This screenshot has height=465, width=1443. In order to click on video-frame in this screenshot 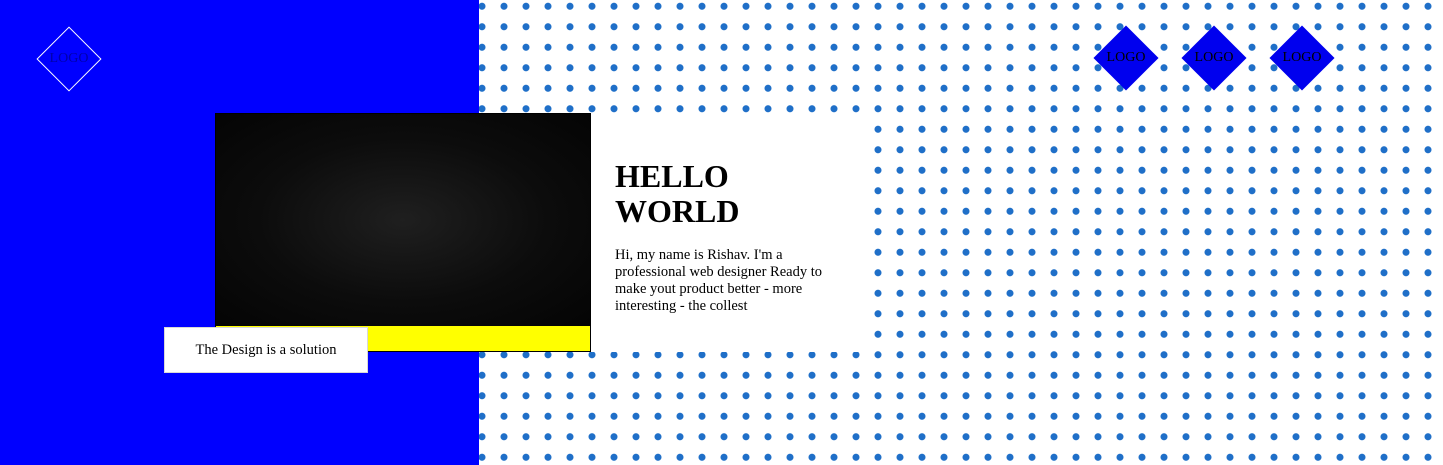, I will do `click(403, 232)`.